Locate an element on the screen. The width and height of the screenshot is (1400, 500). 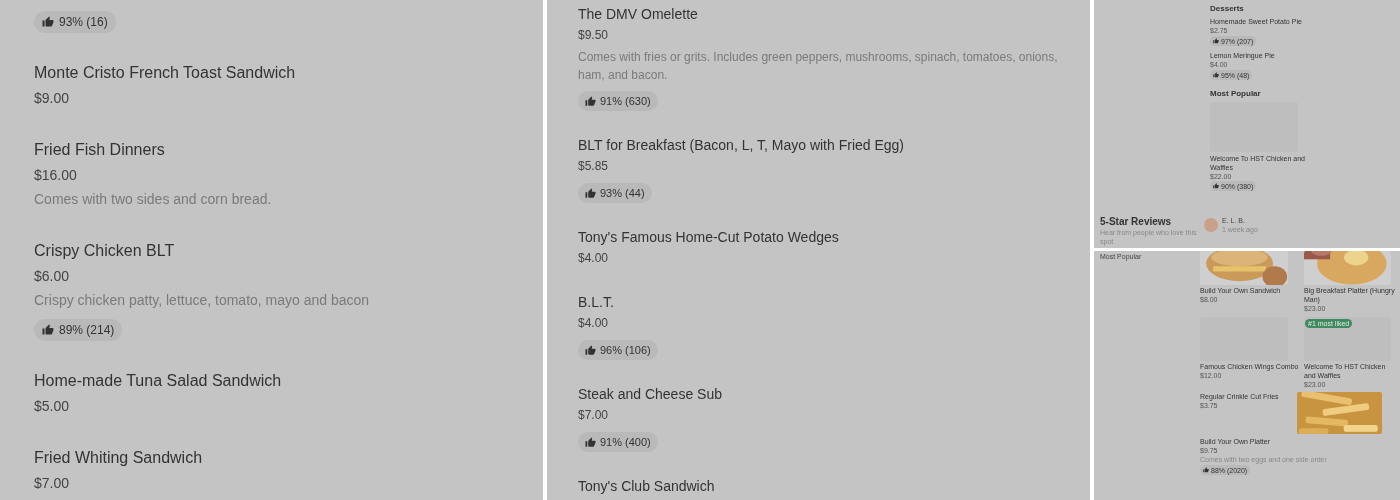
avatar is located at coordinates (1211, 225).